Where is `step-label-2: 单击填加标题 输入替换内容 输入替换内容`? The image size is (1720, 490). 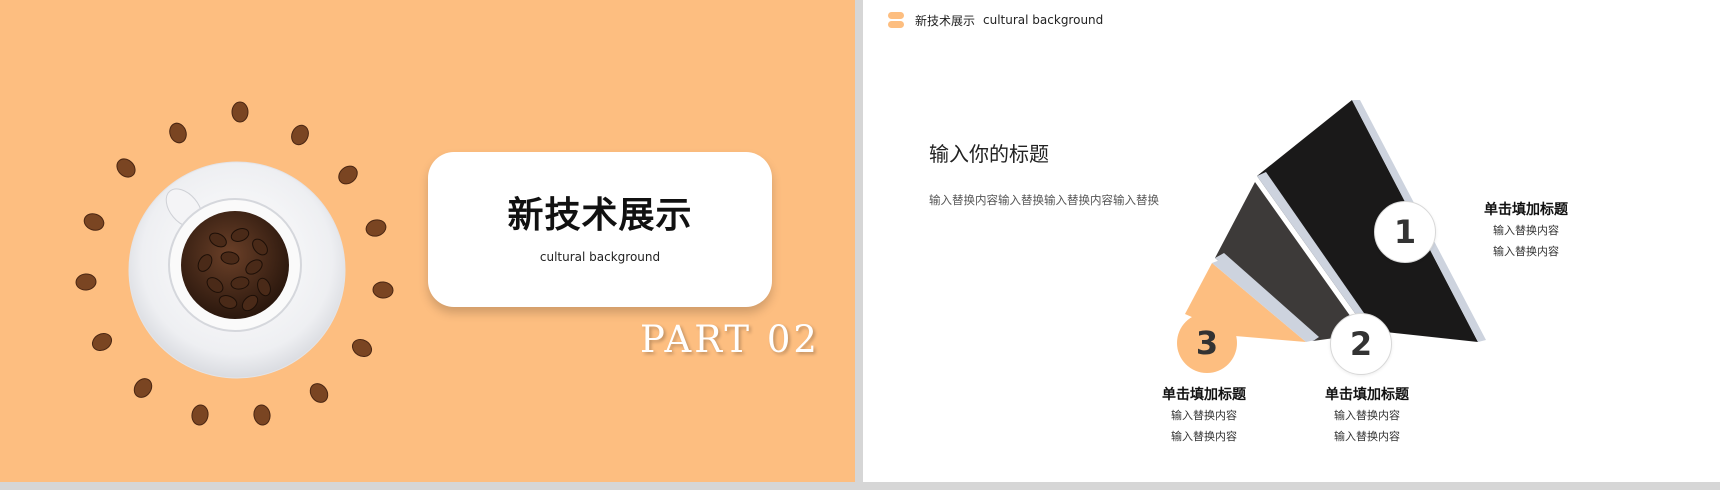 step-label-2: 单击填加标题 输入替换内容 输入替换内容 is located at coordinates (1367, 416).